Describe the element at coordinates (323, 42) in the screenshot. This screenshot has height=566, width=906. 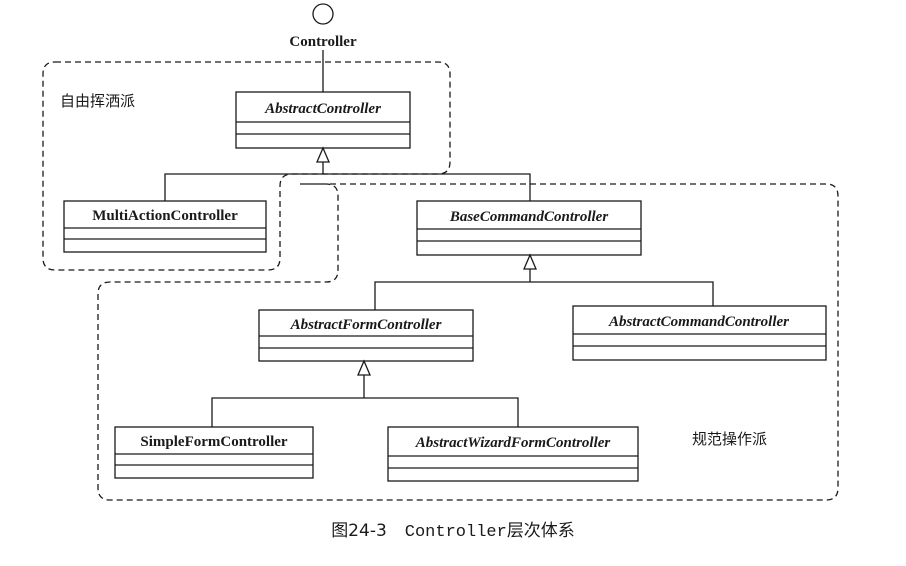
I see `interface-label: Controller` at that location.